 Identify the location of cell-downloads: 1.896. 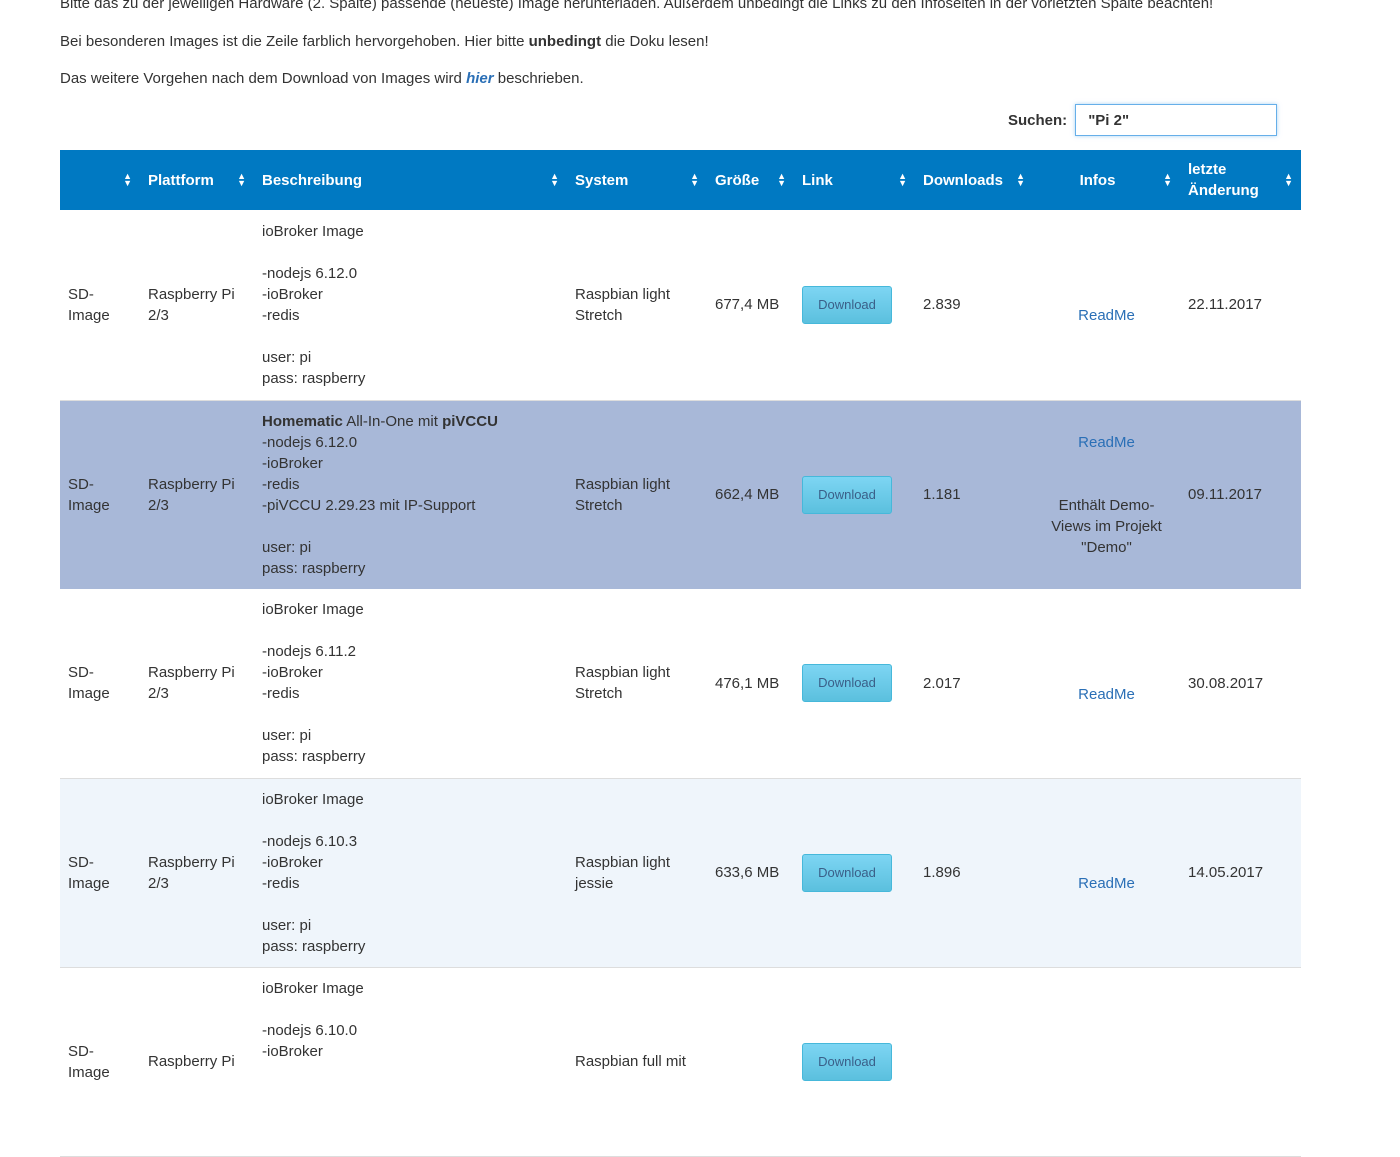
(974, 873).